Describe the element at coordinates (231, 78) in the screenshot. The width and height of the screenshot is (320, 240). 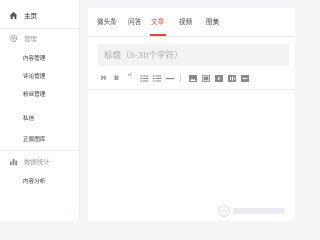
I see `audio-icon` at that location.